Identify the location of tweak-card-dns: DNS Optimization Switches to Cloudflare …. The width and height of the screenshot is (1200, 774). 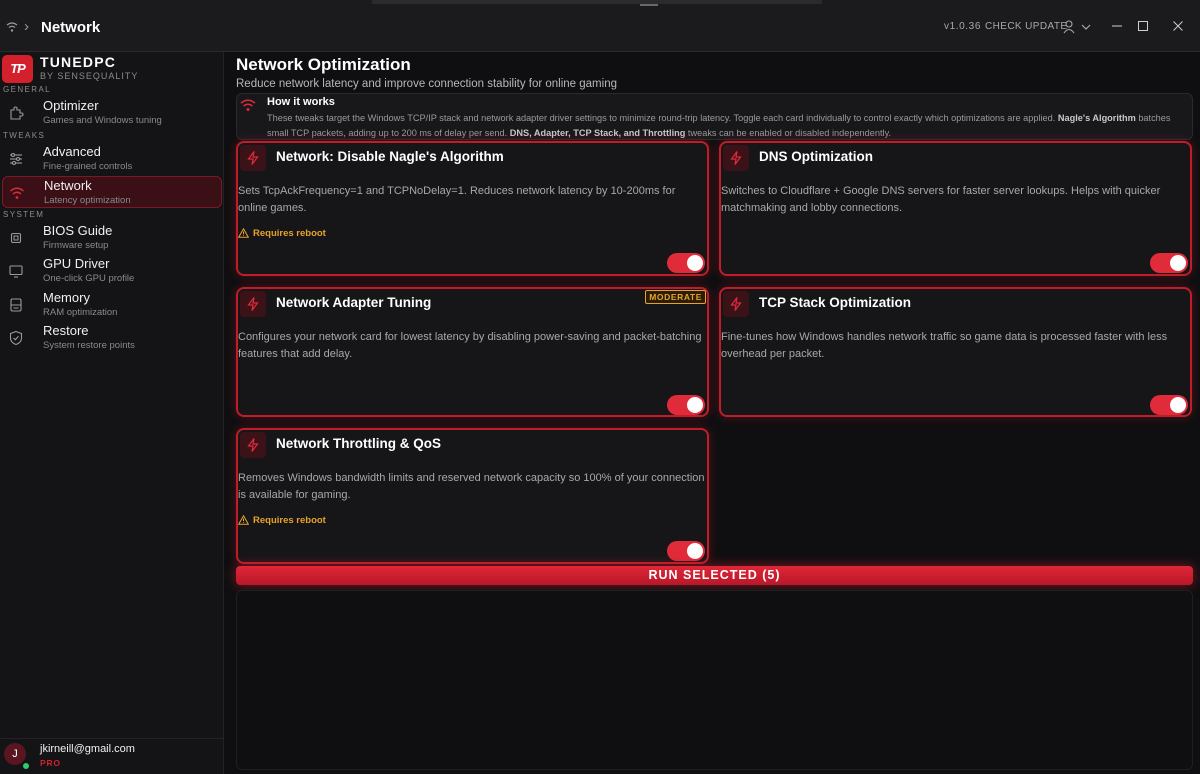
(955, 208).